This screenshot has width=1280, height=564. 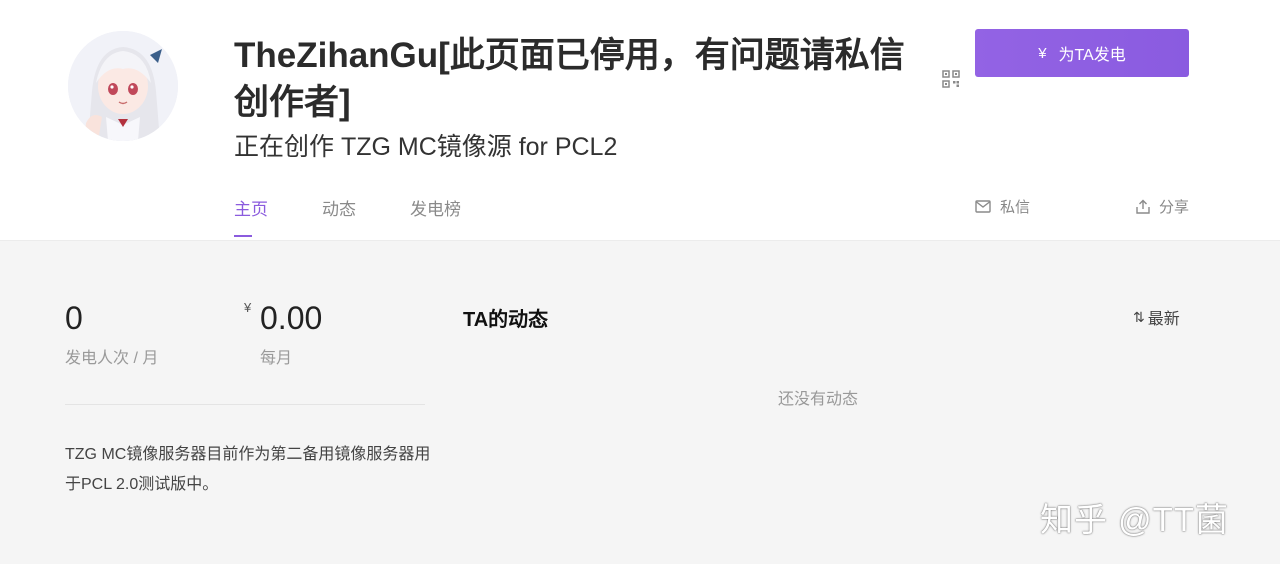 I want to click on sponsor-button: ¥ 为TA发电, so click(x=1082, y=53).